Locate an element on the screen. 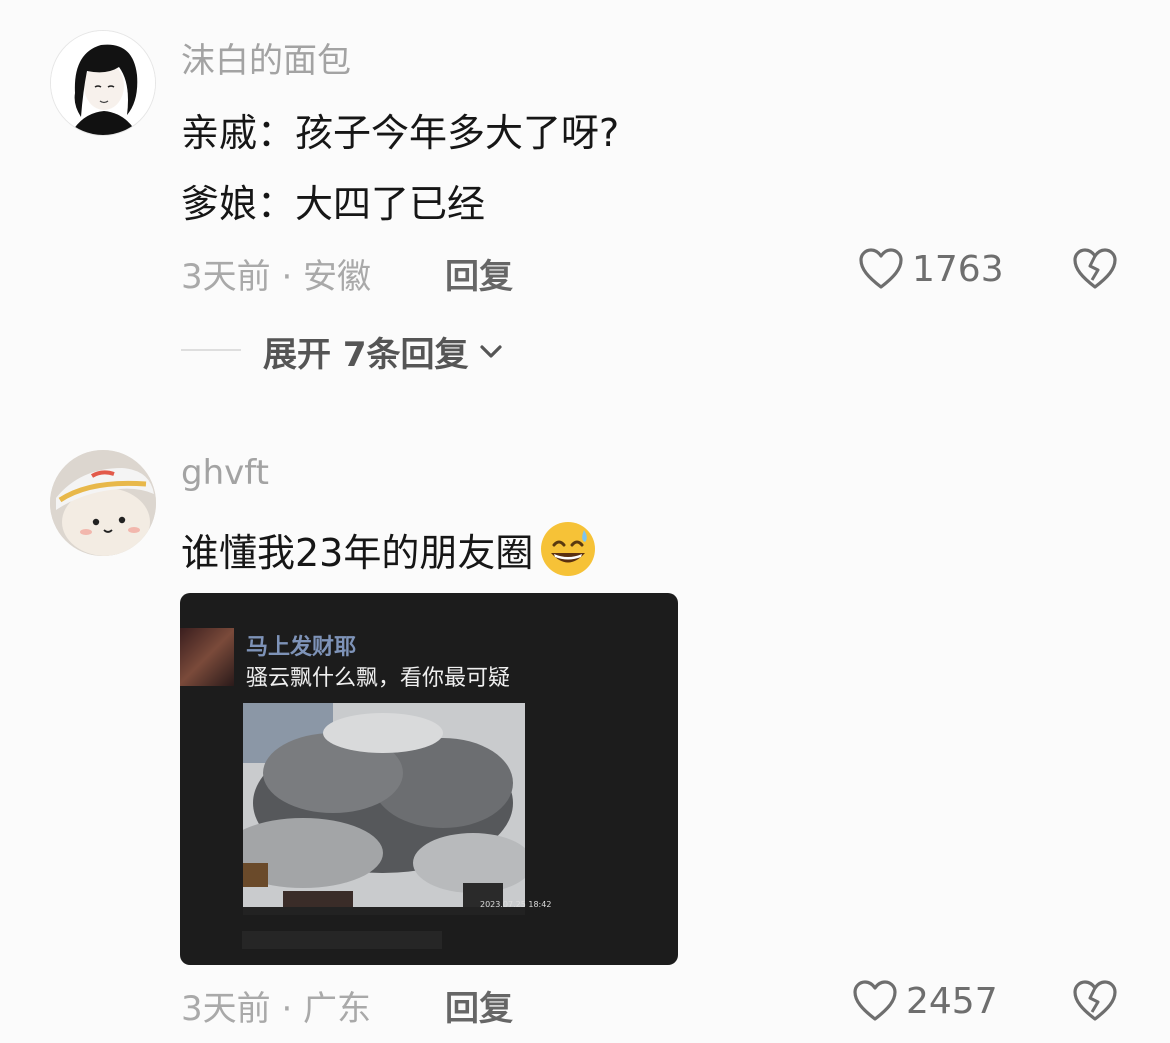 The height and width of the screenshot is (1043, 1170). chevron-down-icon is located at coordinates (490, 351).